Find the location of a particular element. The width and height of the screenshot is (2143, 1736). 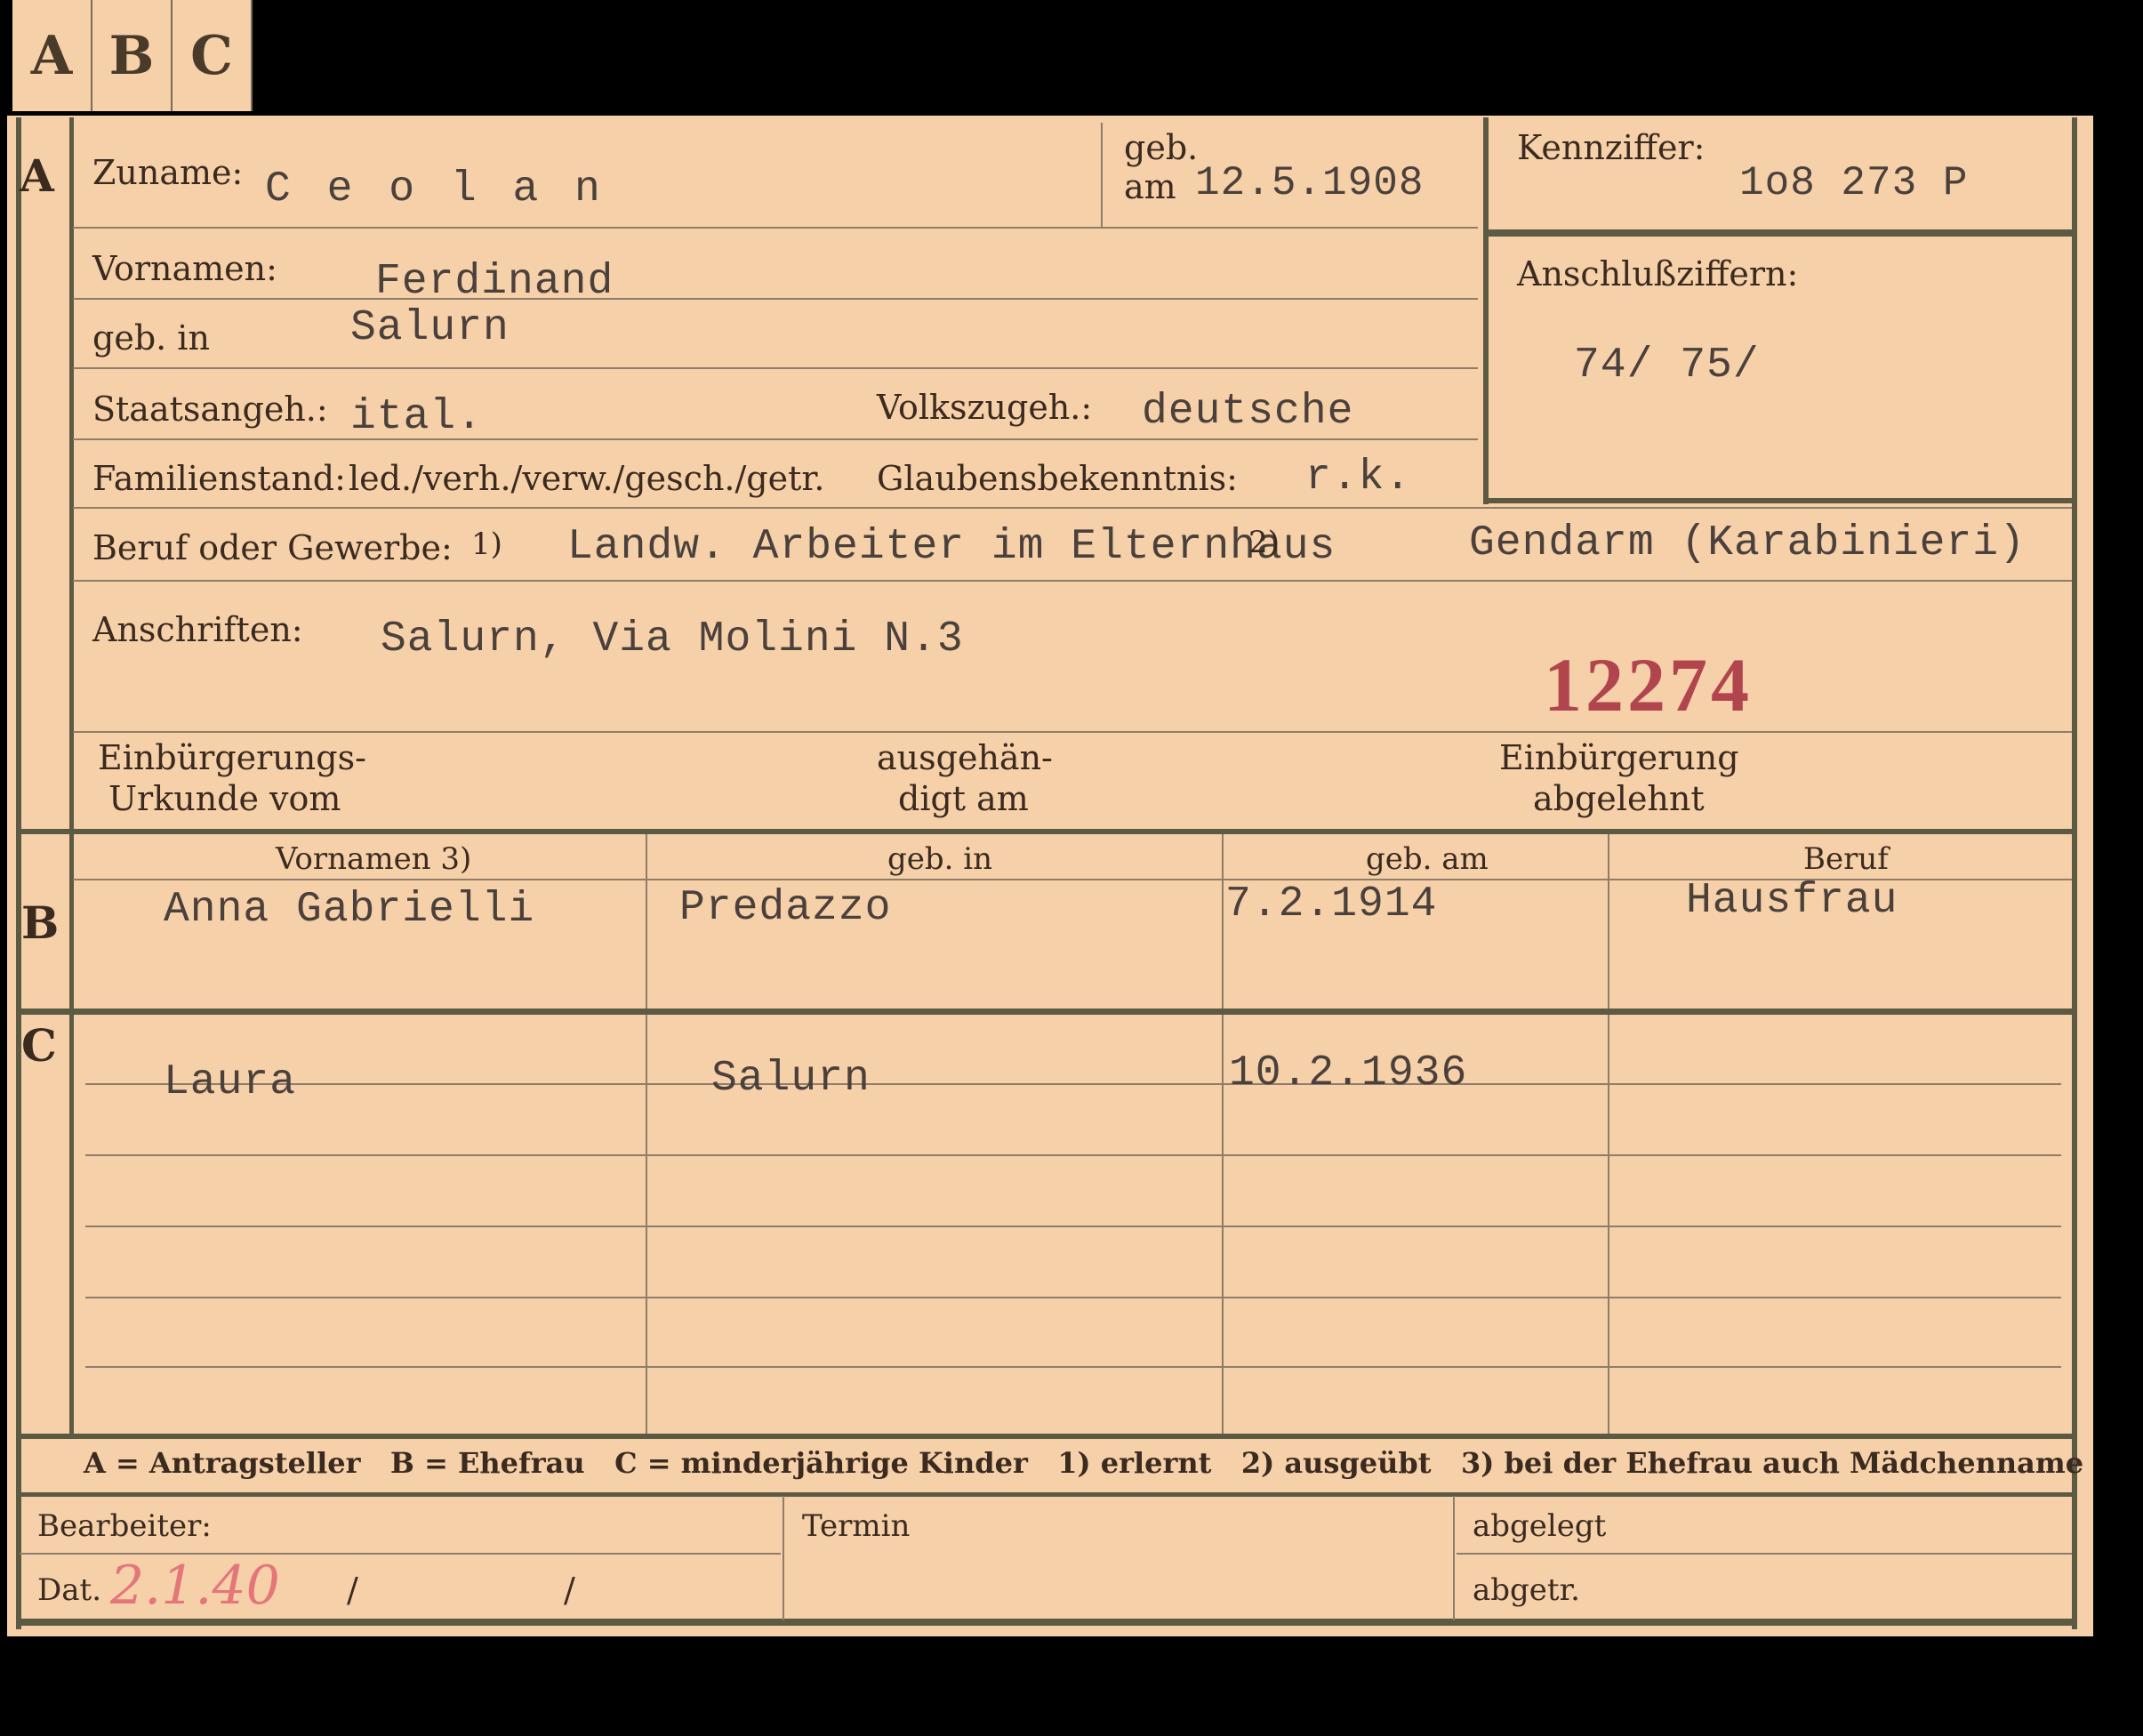

handed-line1: ausgehän- is located at coordinates (965, 758).